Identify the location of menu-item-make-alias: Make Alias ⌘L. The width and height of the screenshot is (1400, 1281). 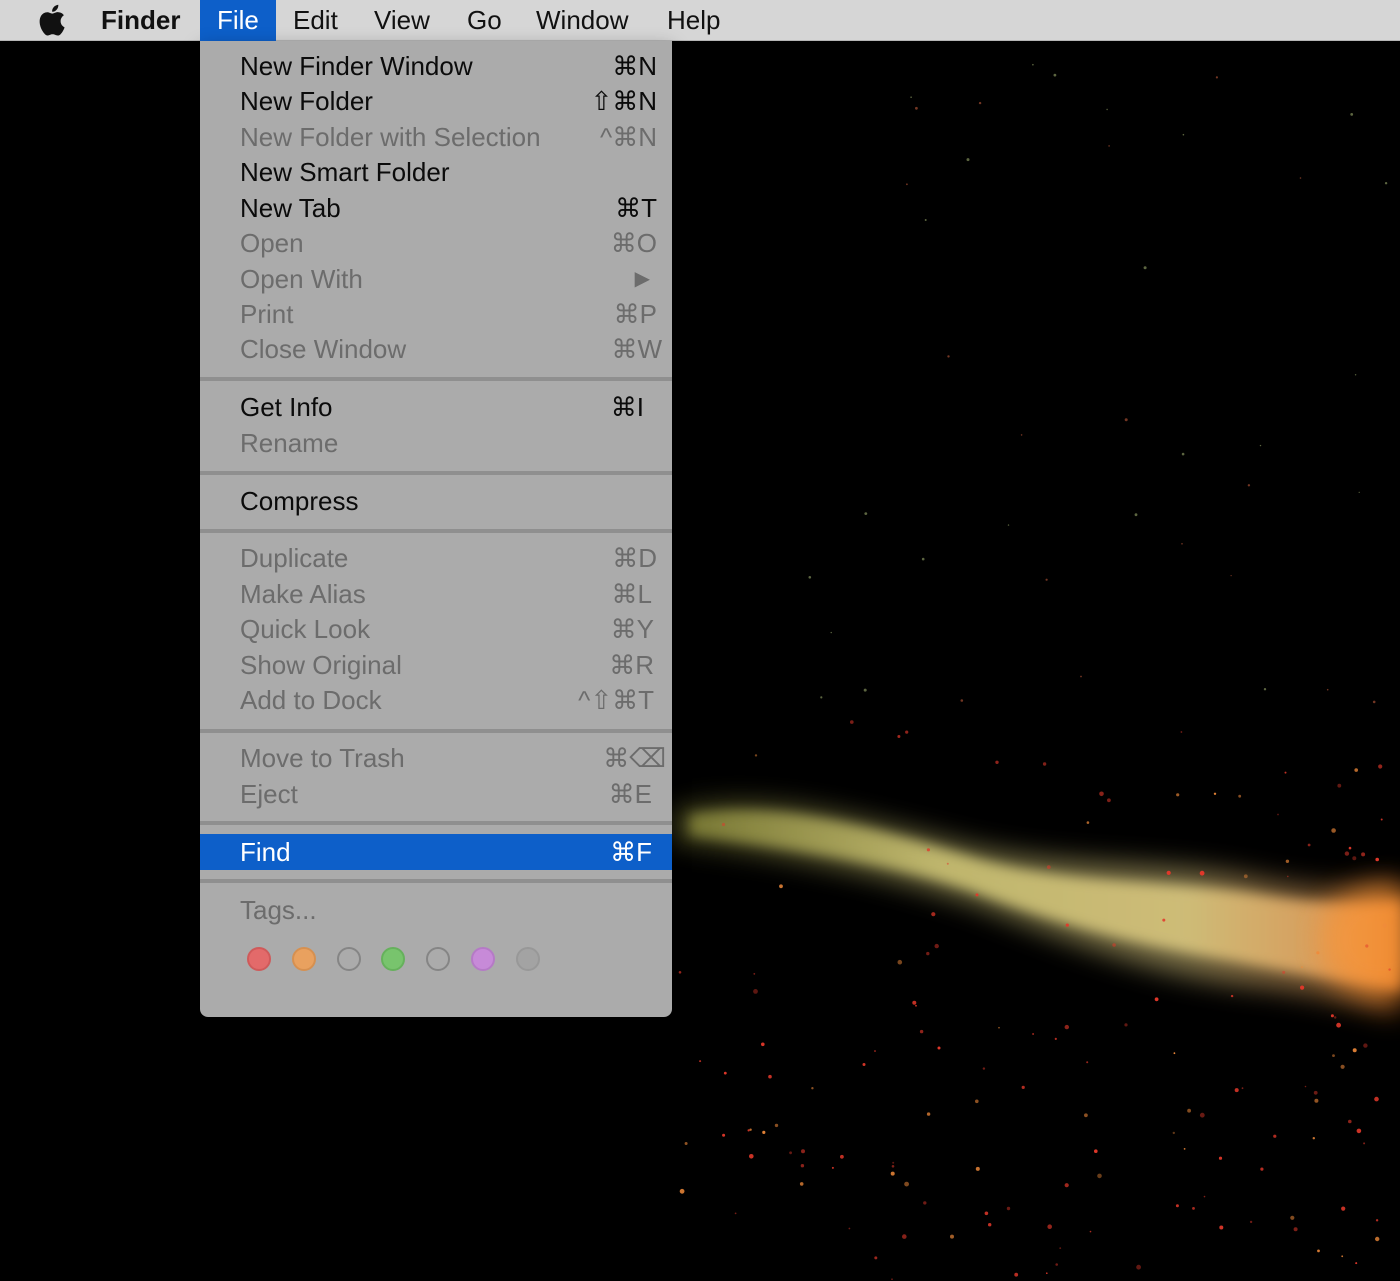
(436, 594).